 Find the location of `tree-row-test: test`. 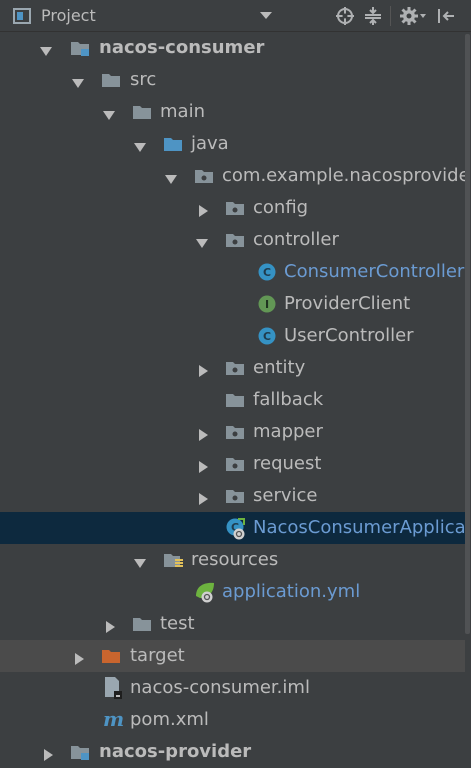

tree-row-test: test is located at coordinates (232, 624).